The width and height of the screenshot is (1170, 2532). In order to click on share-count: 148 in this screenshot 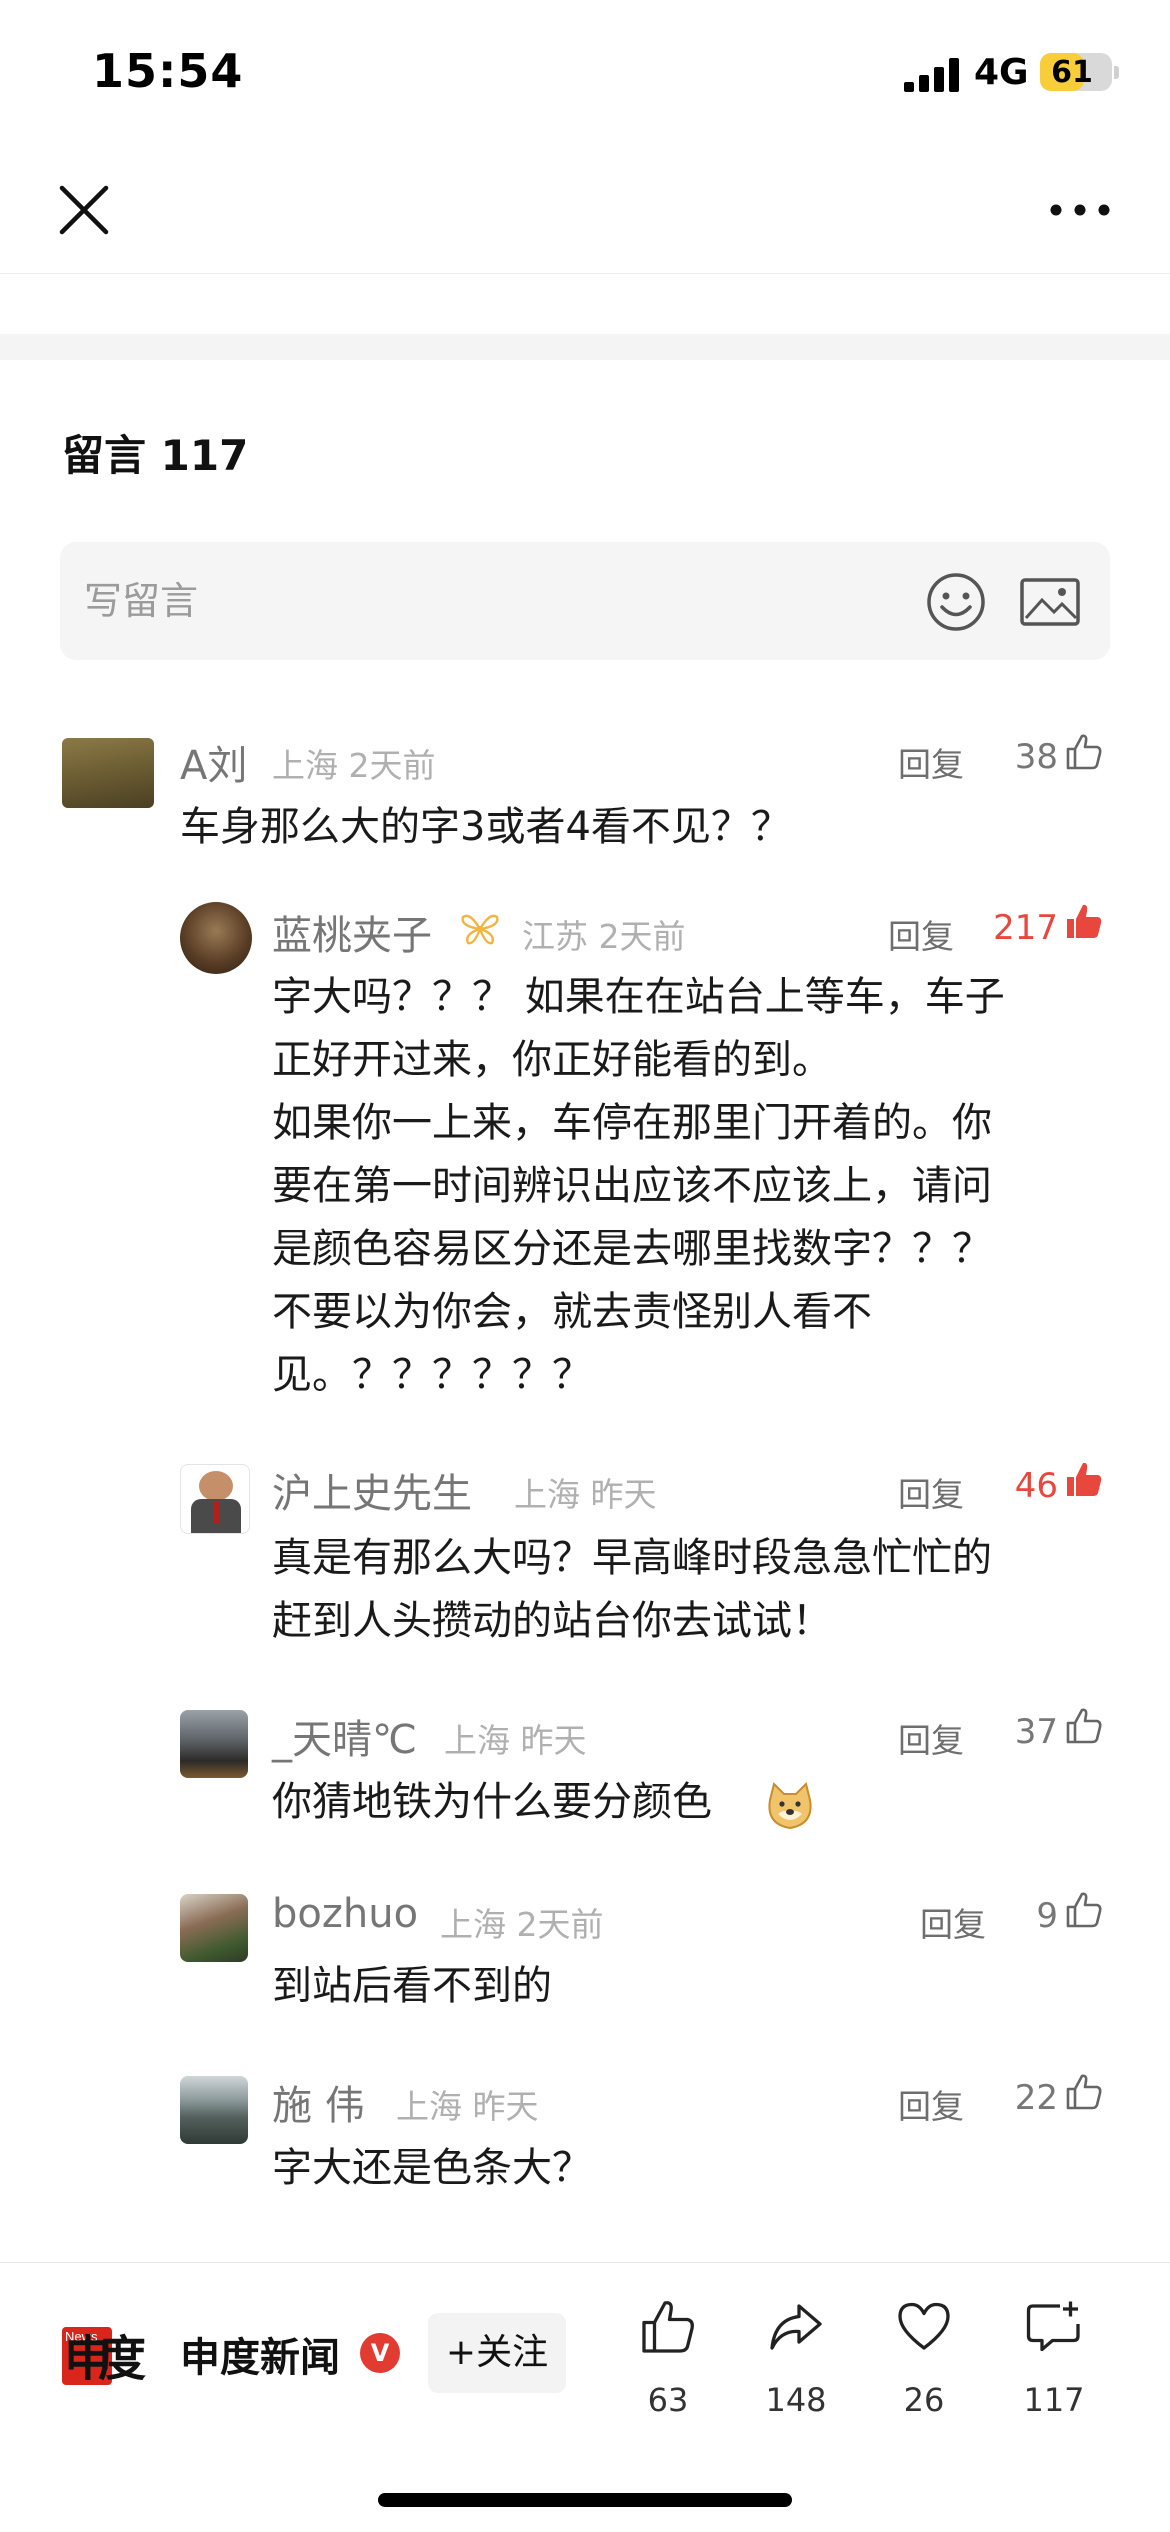, I will do `click(796, 2400)`.